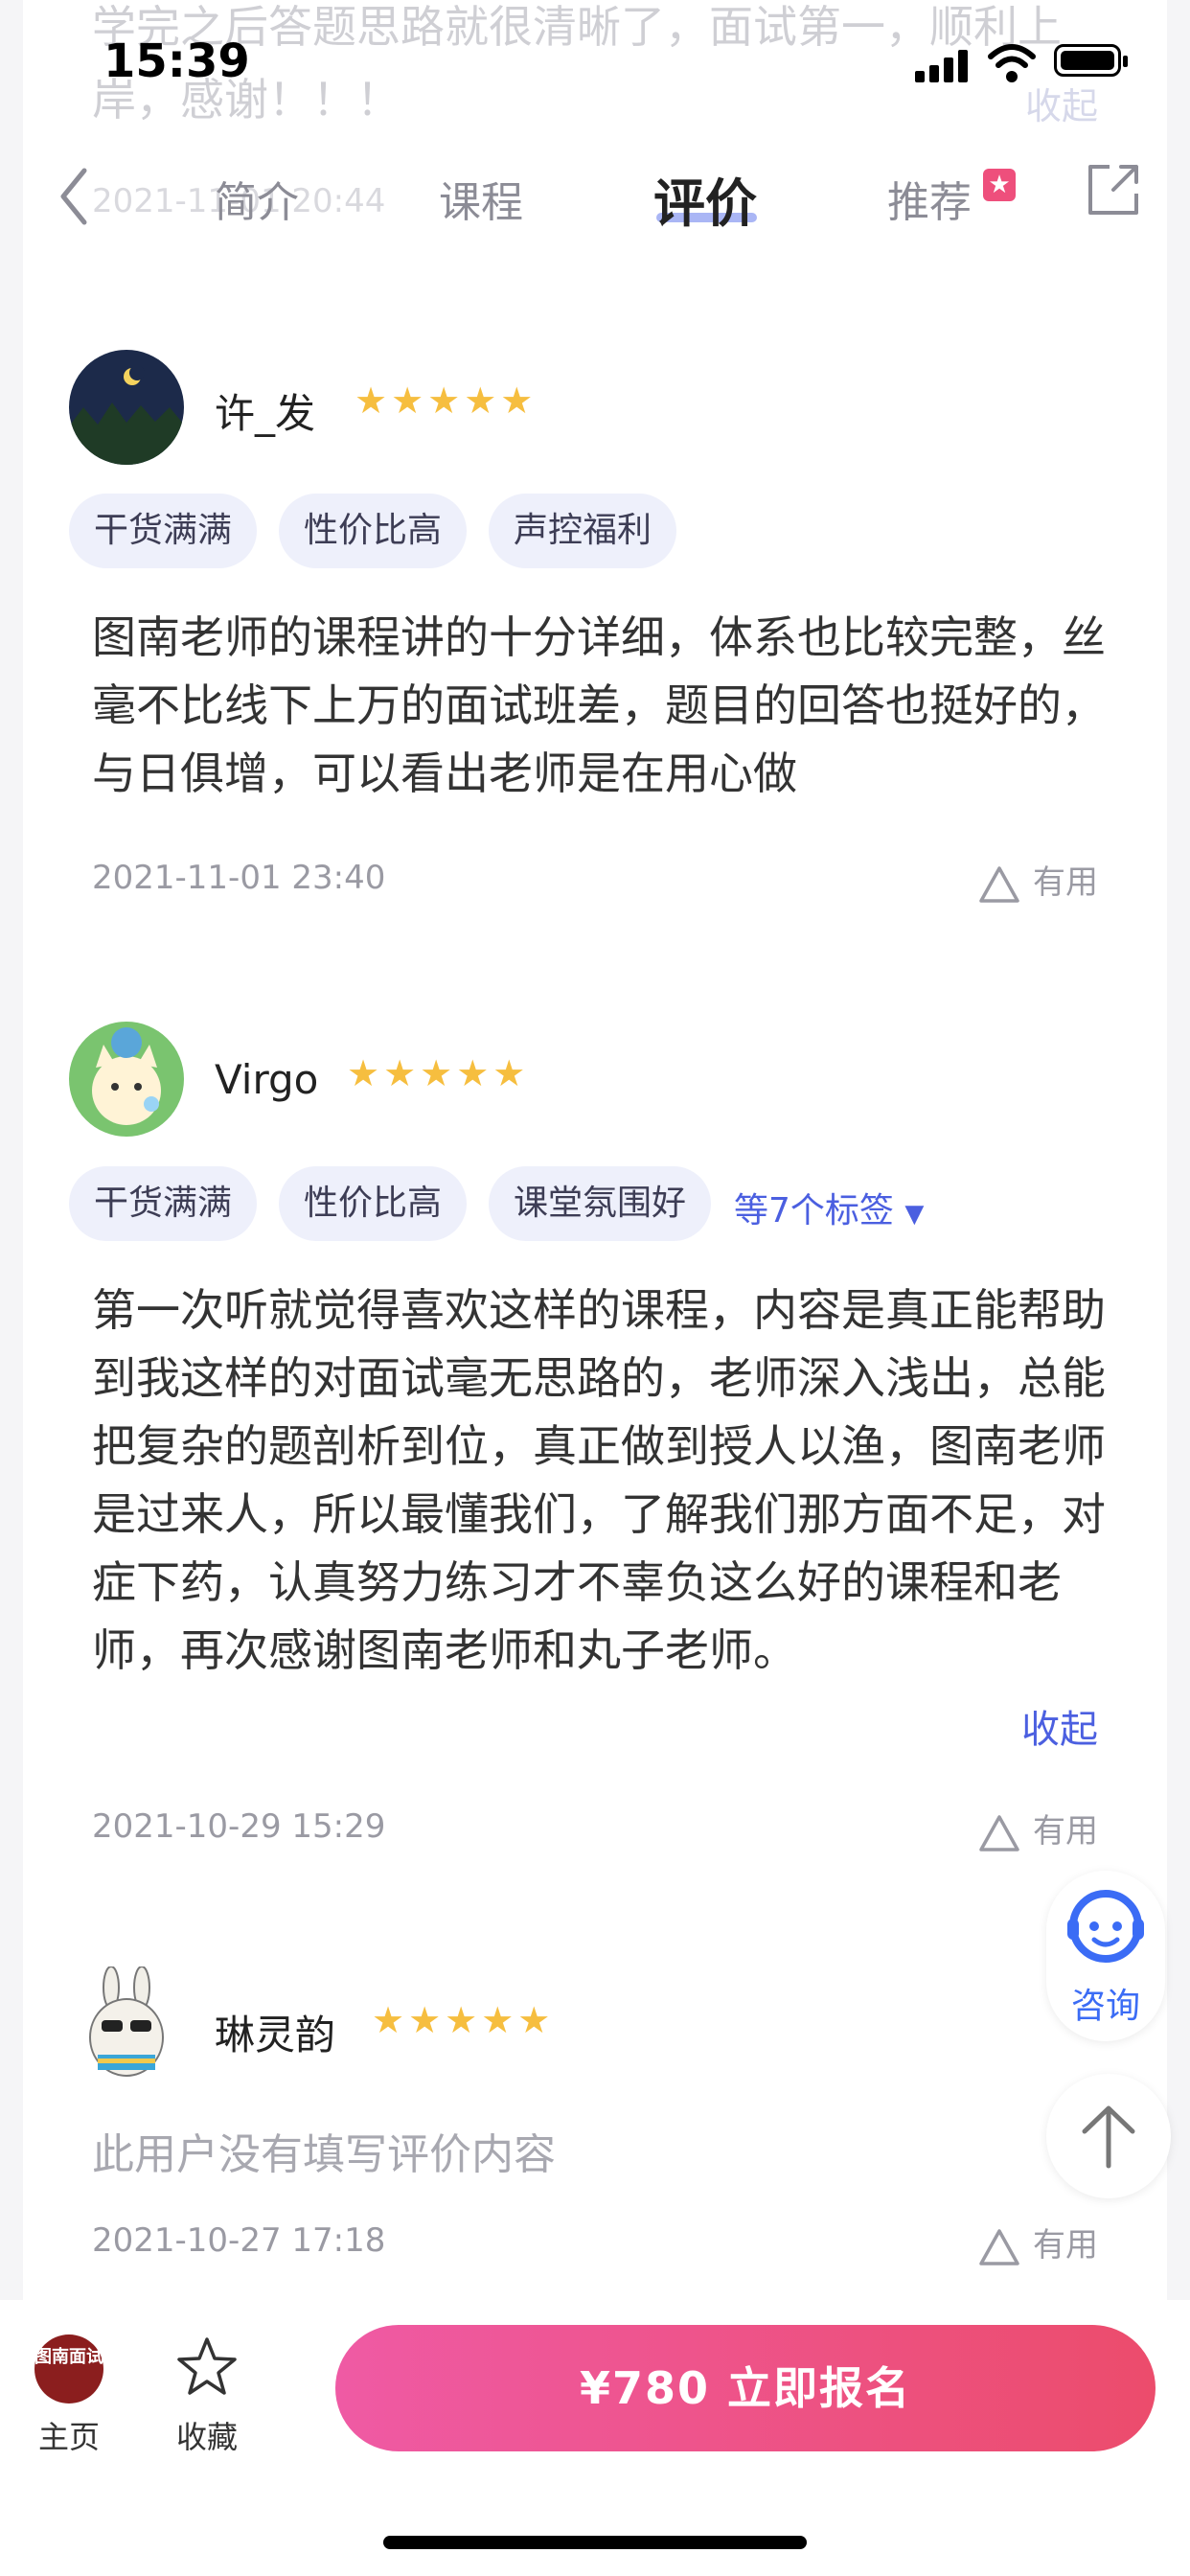 The width and height of the screenshot is (1190, 2576). Describe the element at coordinates (267, 1079) in the screenshot. I see `review-username: Virgo` at that location.